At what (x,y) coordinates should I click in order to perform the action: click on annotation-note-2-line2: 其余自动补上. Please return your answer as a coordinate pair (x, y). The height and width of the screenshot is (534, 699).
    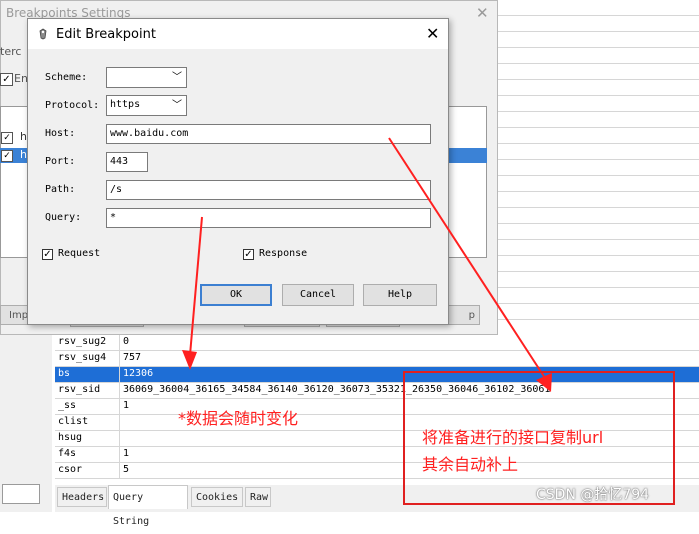
    Looking at the image, I should click on (470, 464).